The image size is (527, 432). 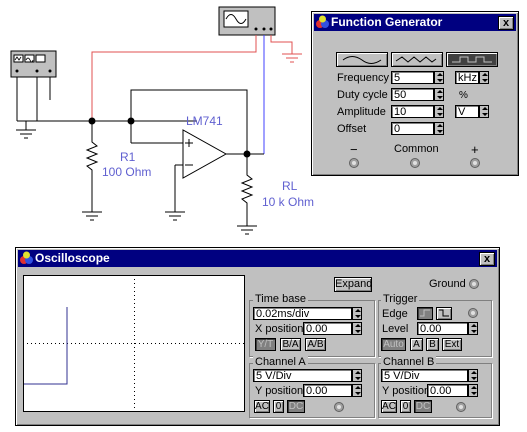 What do you see at coordinates (412, 128) in the screenshot?
I see `offset-field: 0` at bounding box center [412, 128].